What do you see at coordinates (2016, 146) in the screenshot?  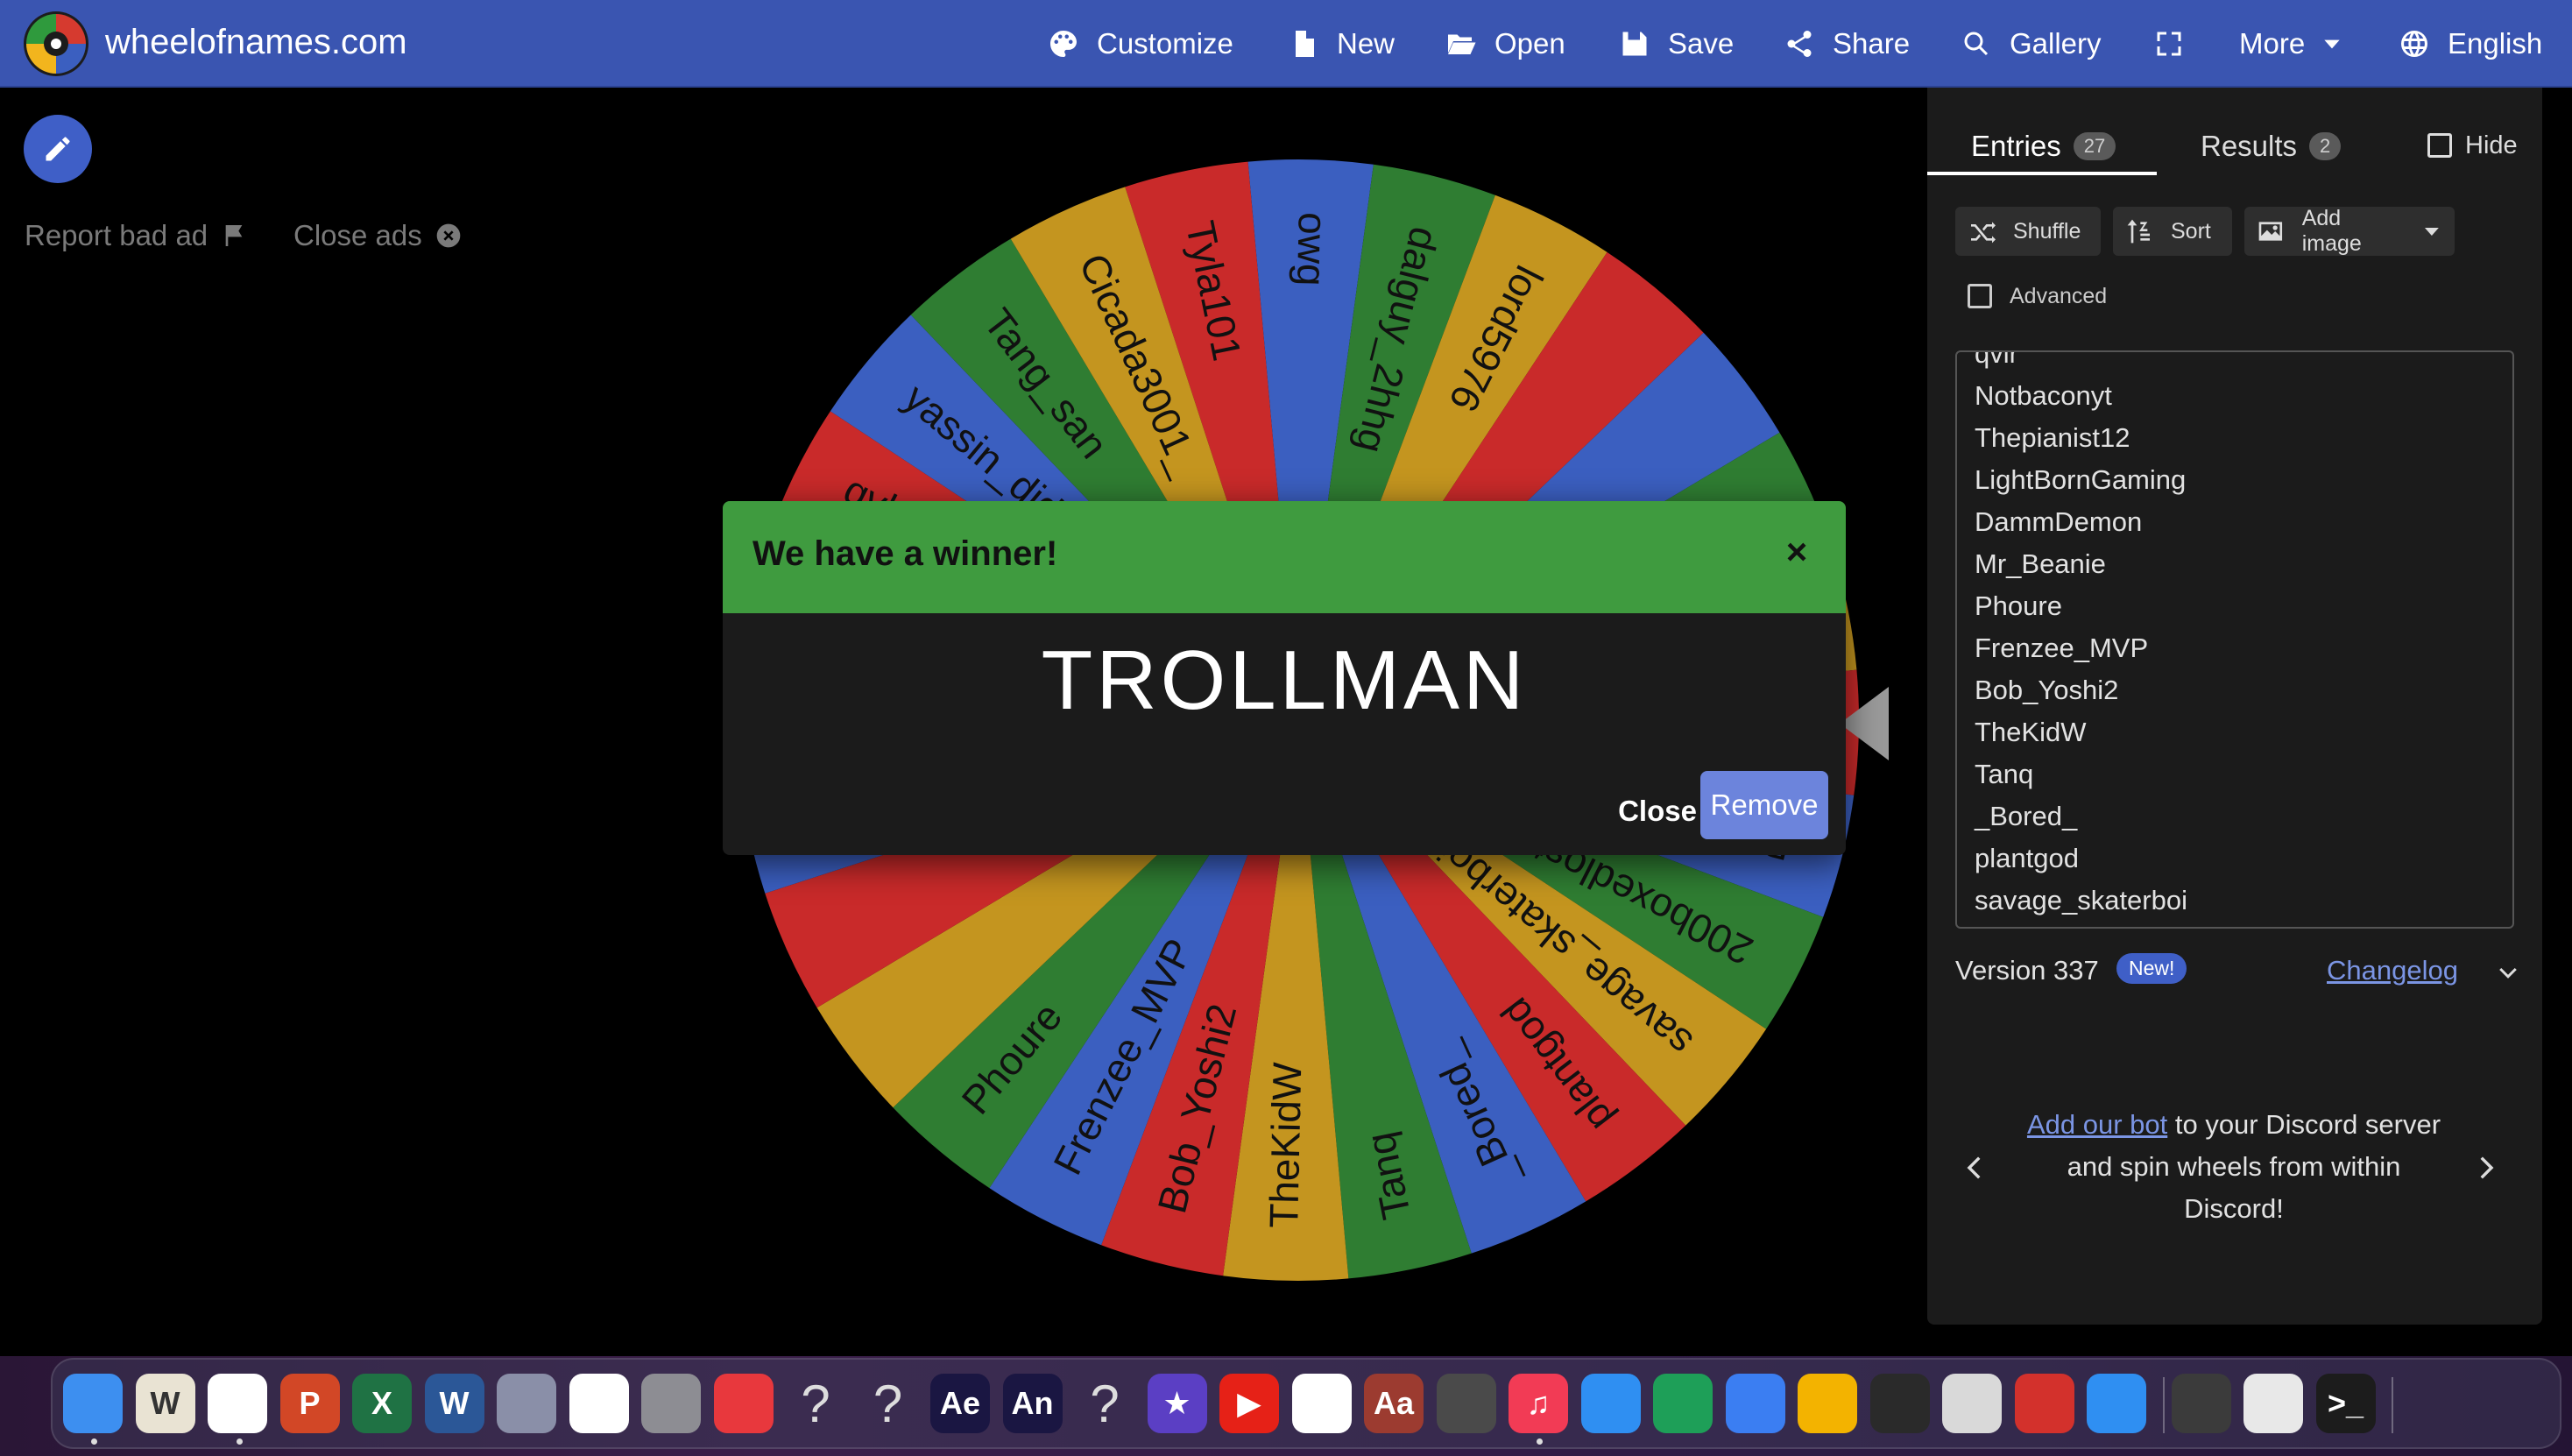 I see `tab-entries-label: Entries` at bounding box center [2016, 146].